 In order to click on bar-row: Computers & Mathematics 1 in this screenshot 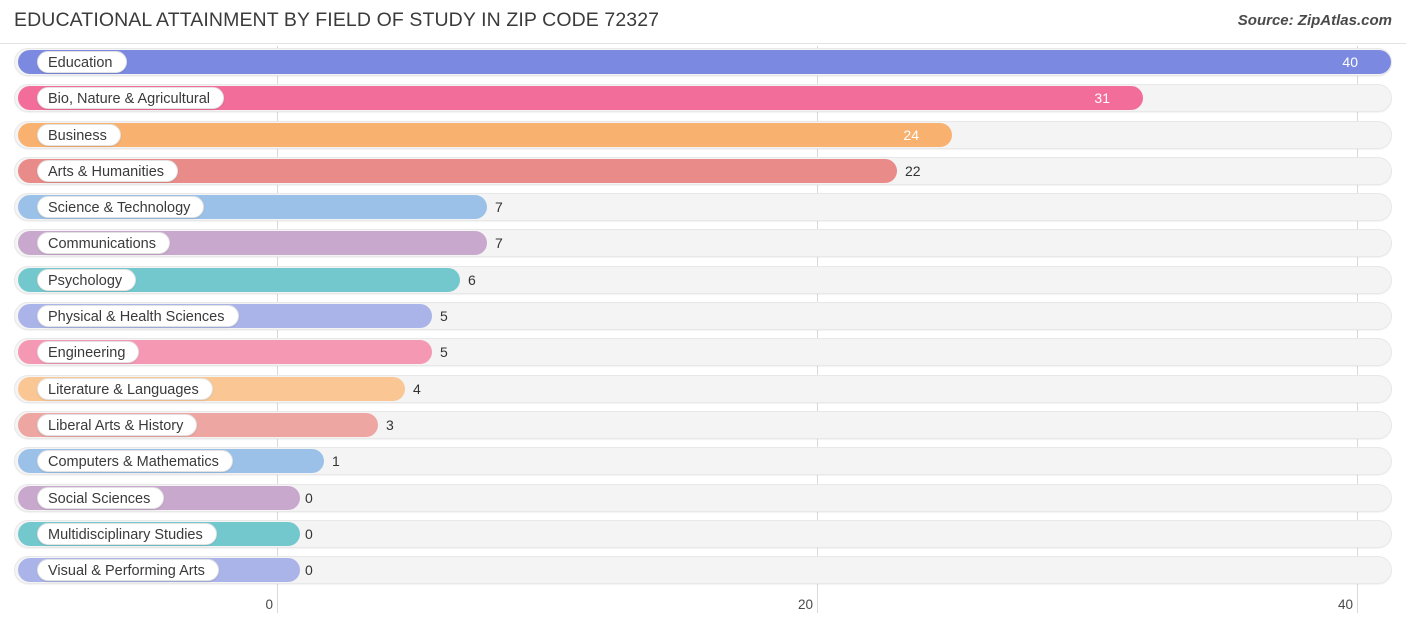, I will do `click(703, 461)`.